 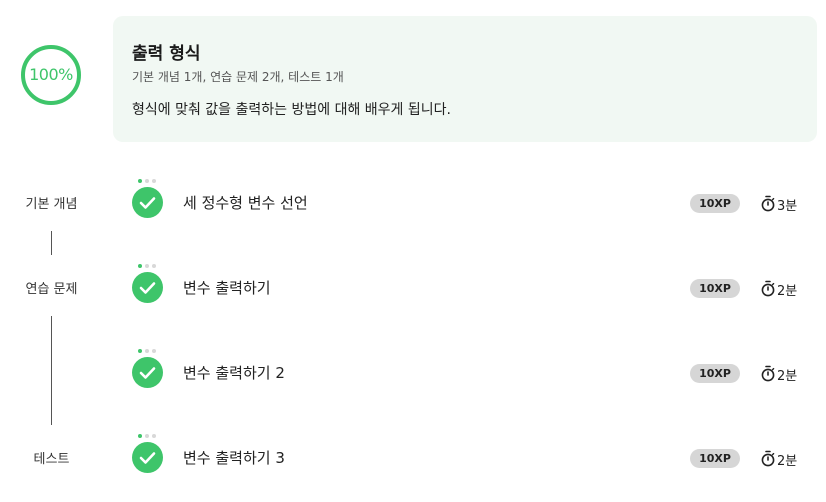 What do you see at coordinates (413, 377) in the screenshot?
I see `lesson-row: 변수 출력하기 2 10XP 2분` at bounding box center [413, 377].